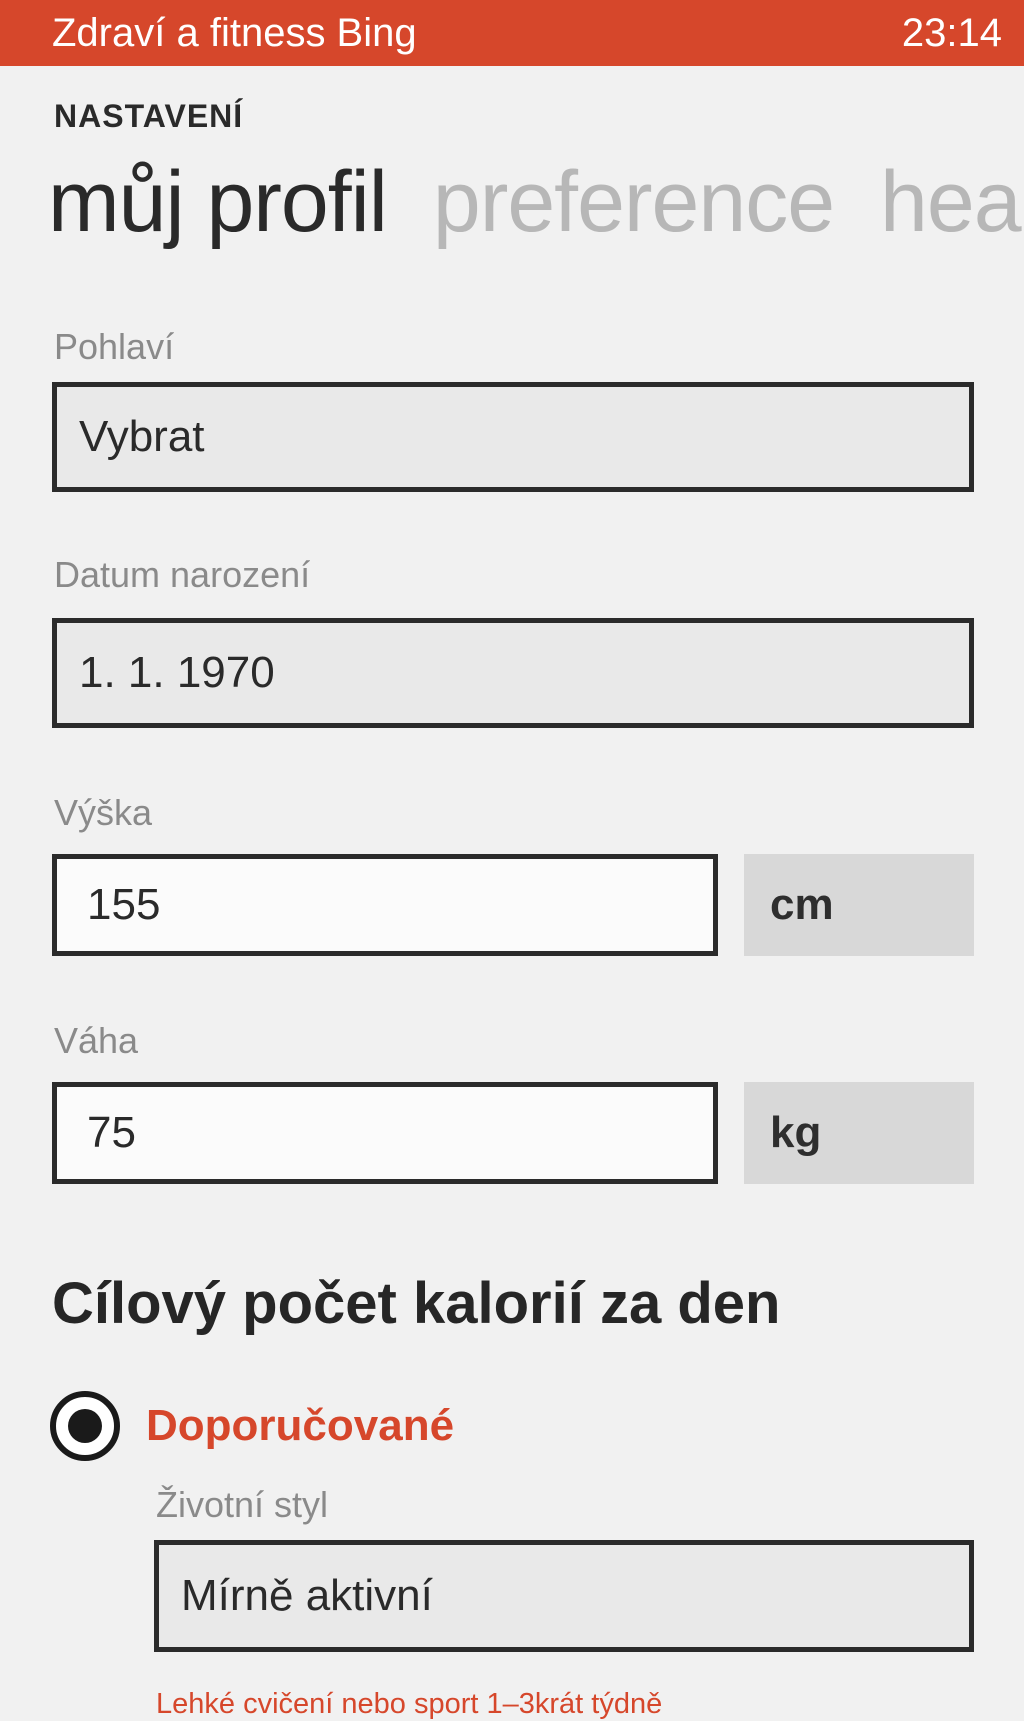 This screenshot has width=1024, height=1721. Describe the element at coordinates (952, 202) in the screenshot. I see `tab-health: heal` at that location.